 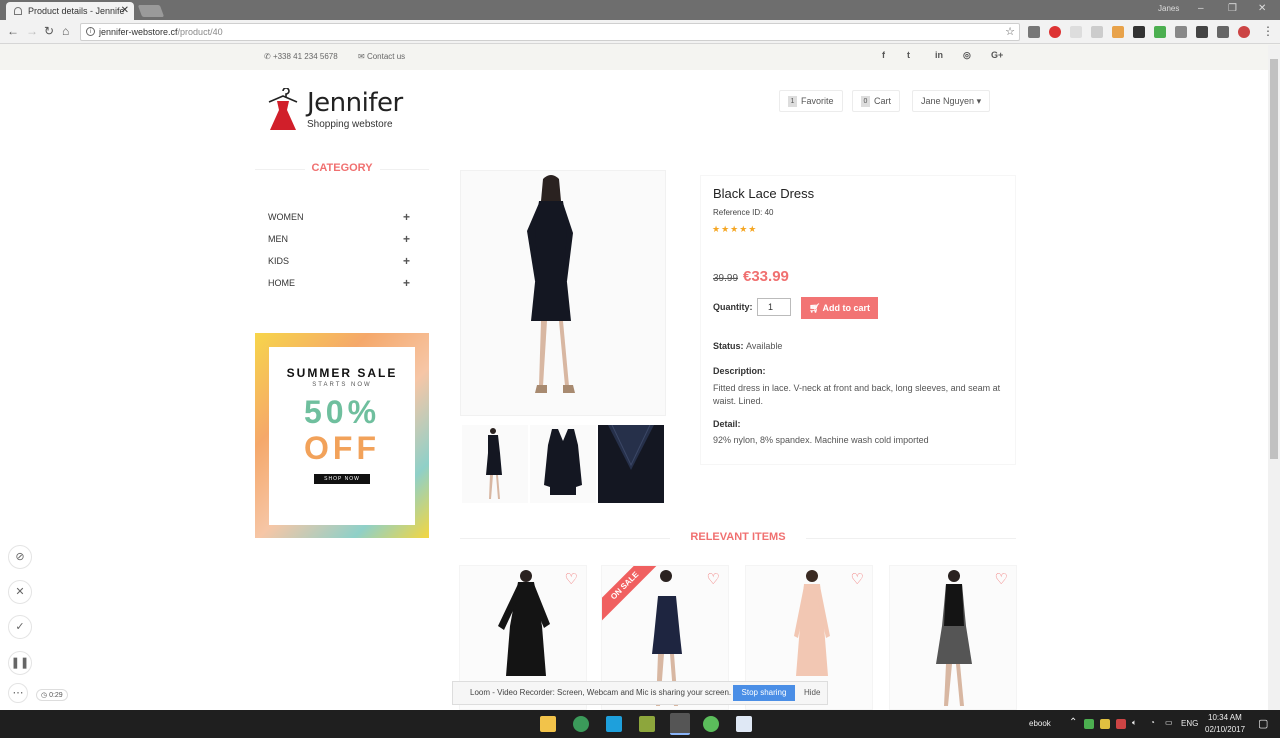 What do you see at coordinates (1244, 32) in the screenshot?
I see `extension-chrome-icon` at bounding box center [1244, 32].